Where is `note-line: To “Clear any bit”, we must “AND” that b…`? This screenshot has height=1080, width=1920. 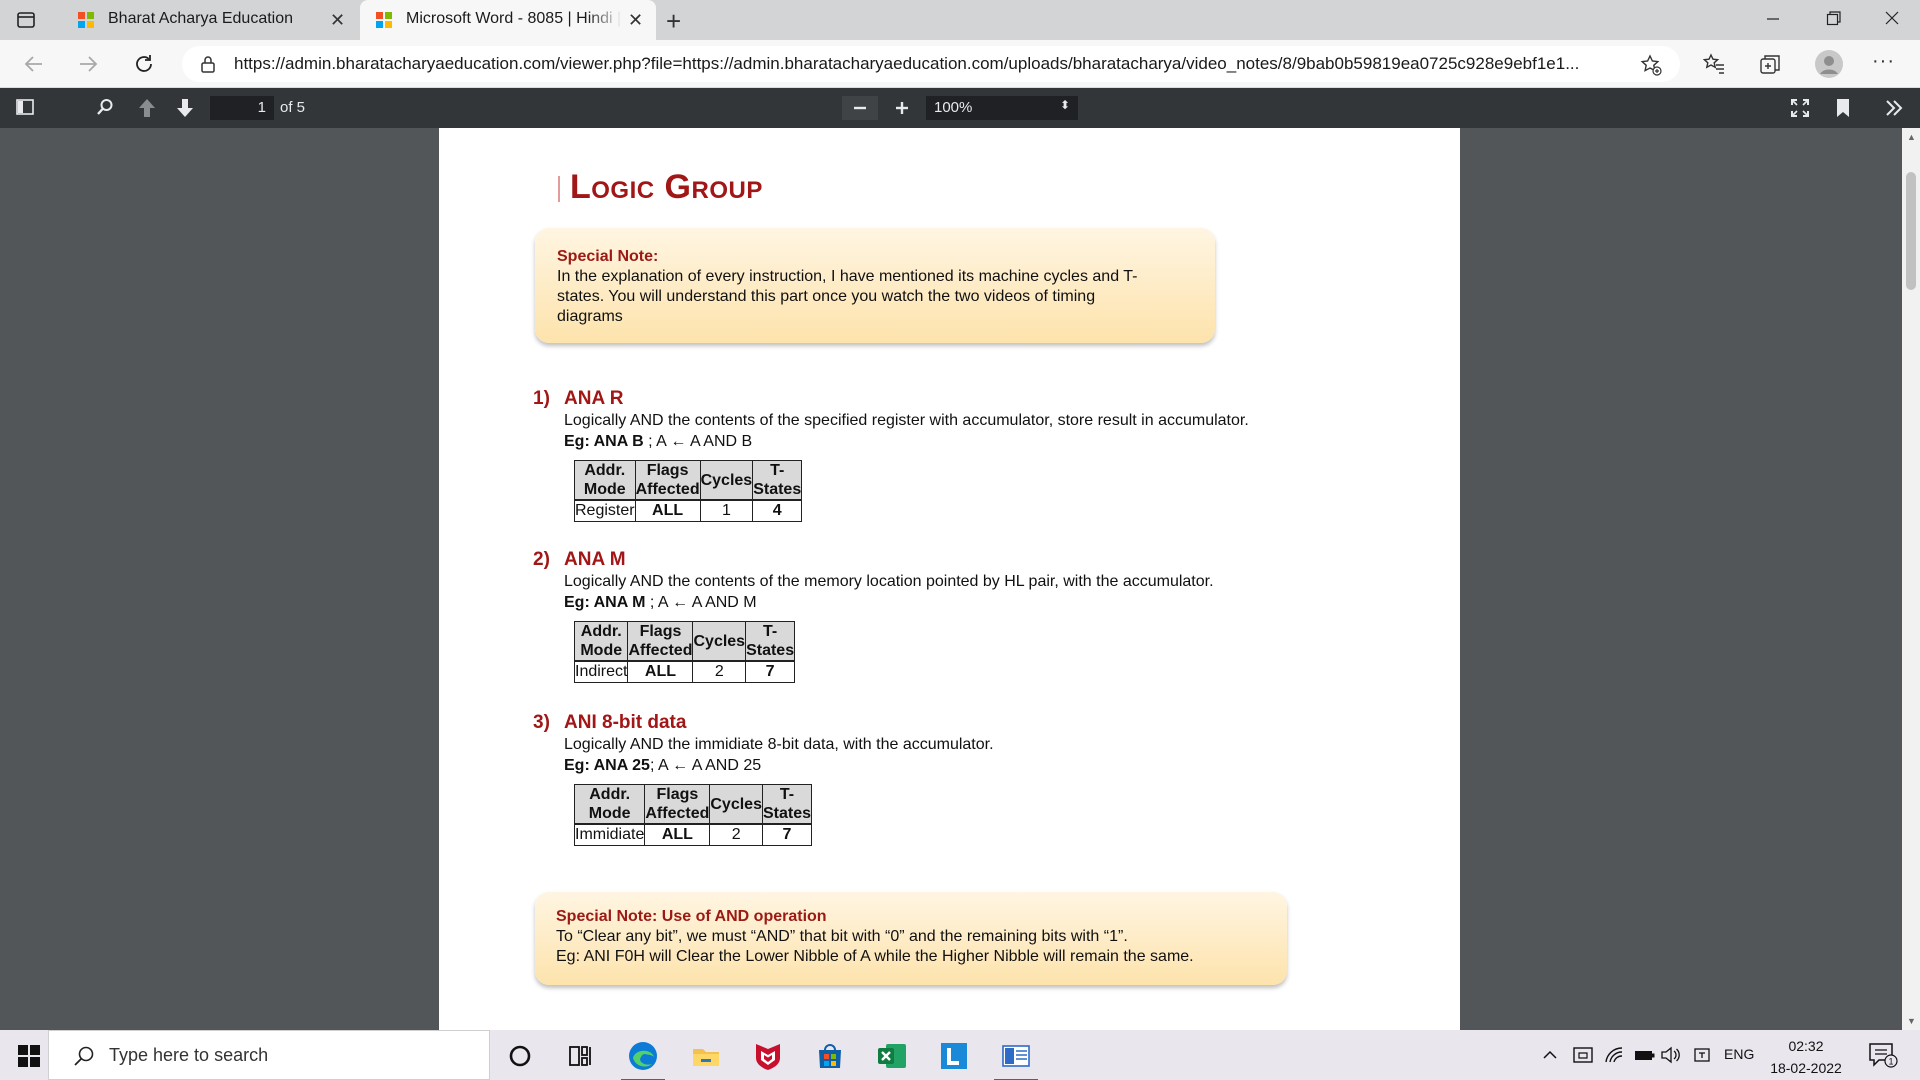 note-line: To “Clear any bit”, we must “AND” that b… is located at coordinates (842, 936).